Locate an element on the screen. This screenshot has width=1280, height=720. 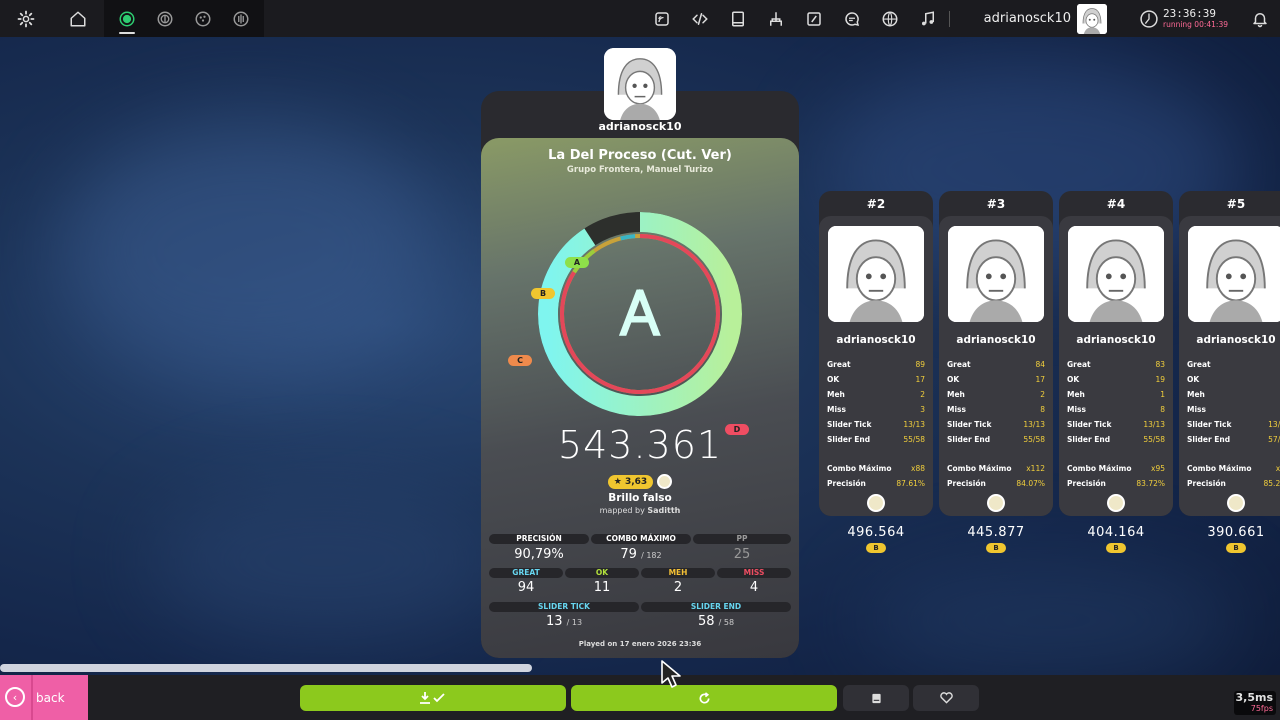
leaderboard-stat-combo: Combo Máximo x4 is located at coordinates (1233, 468).